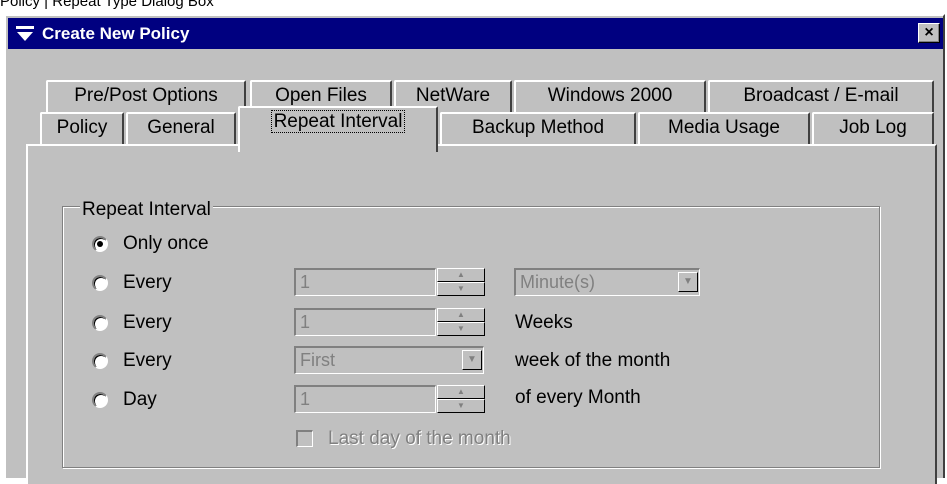 This screenshot has width=947, height=484. I want to click on last-day-checkbox, so click(304, 438).